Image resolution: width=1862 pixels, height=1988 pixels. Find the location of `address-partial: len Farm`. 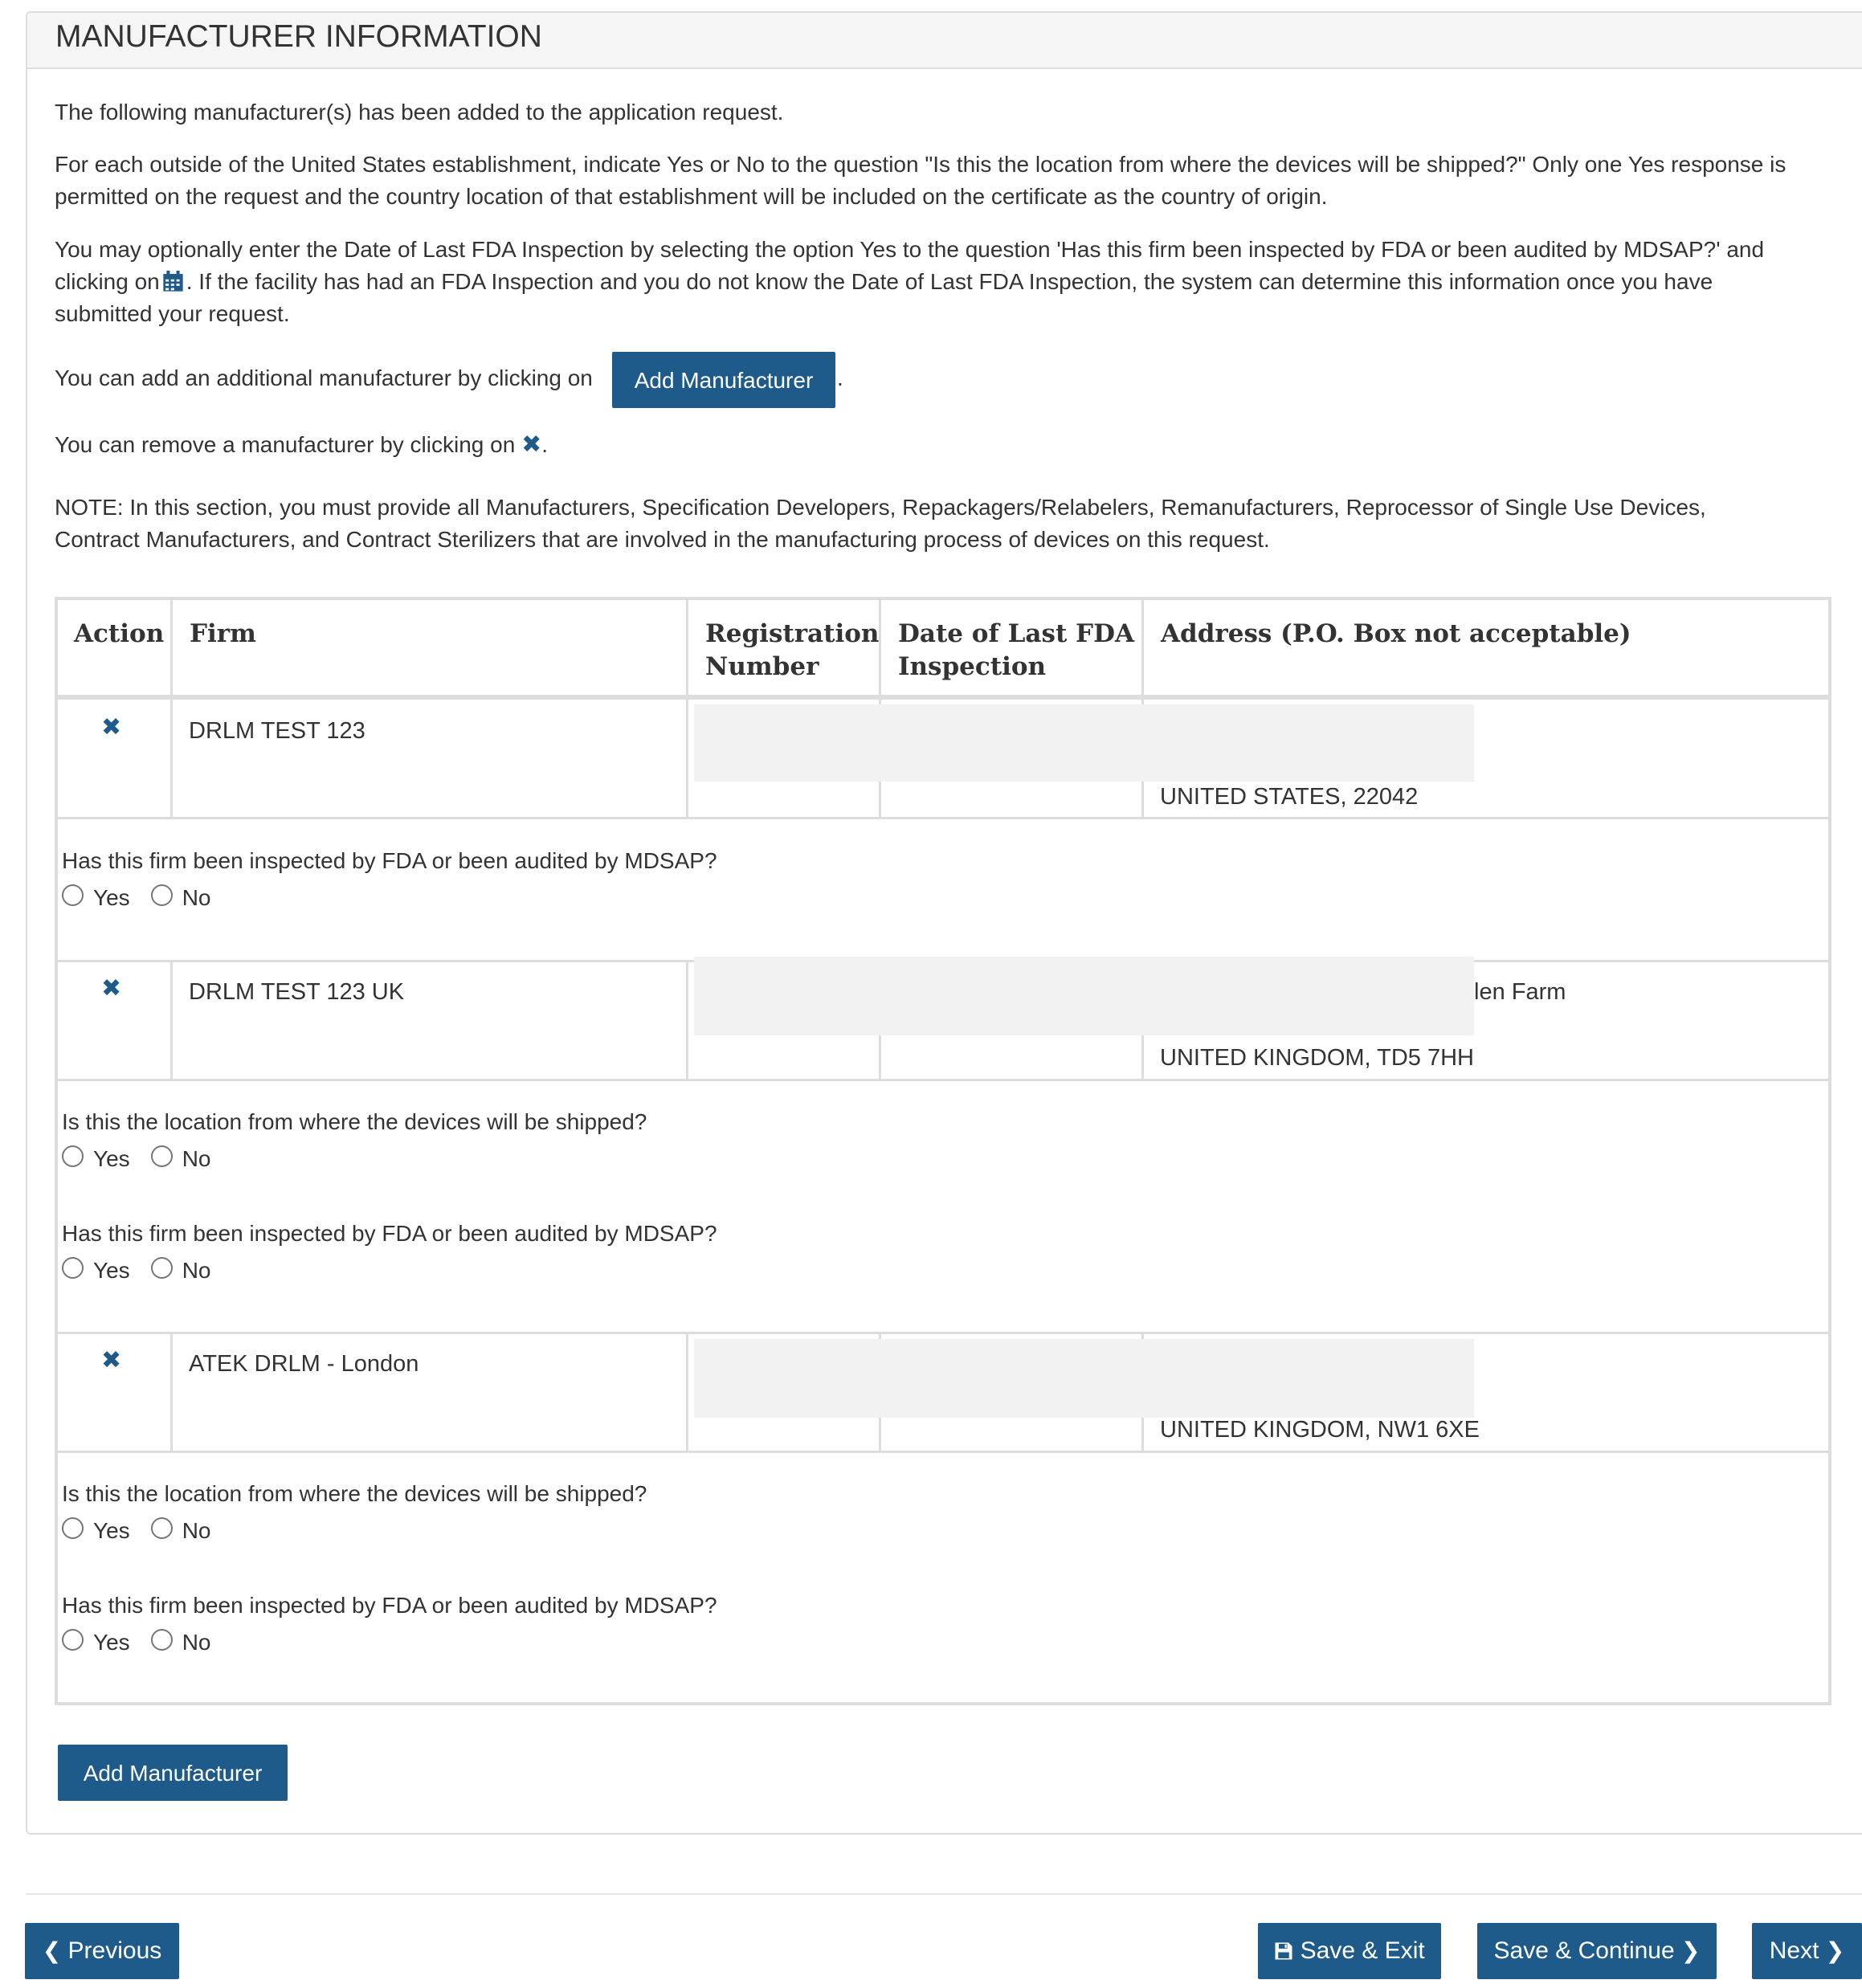

address-partial: len Farm is located at coordinates (1520, 992).